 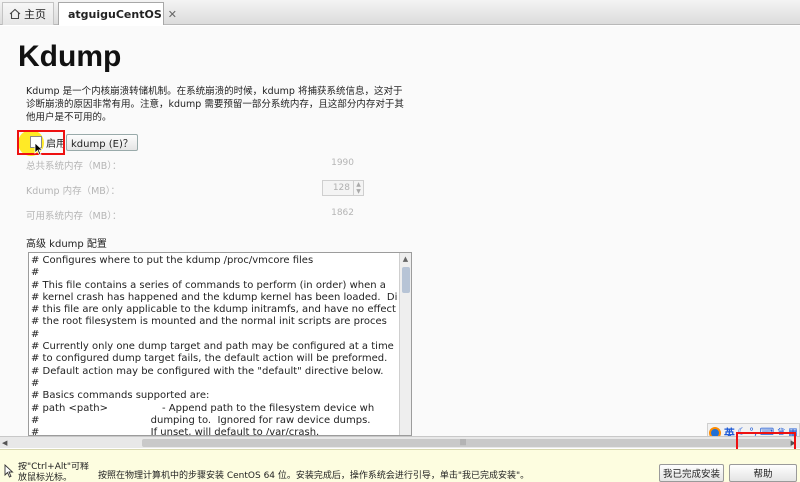 I want to click on textarea-scroll-thumb, so click(x=406, y=280).